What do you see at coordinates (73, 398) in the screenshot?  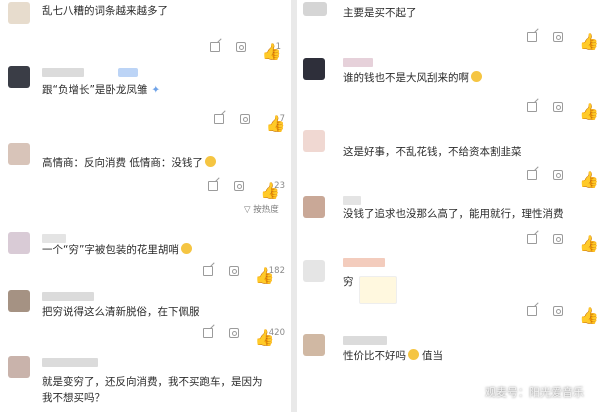 I see `comment-text-line2: 我不想买吗？` at bounding box center [73, 398].